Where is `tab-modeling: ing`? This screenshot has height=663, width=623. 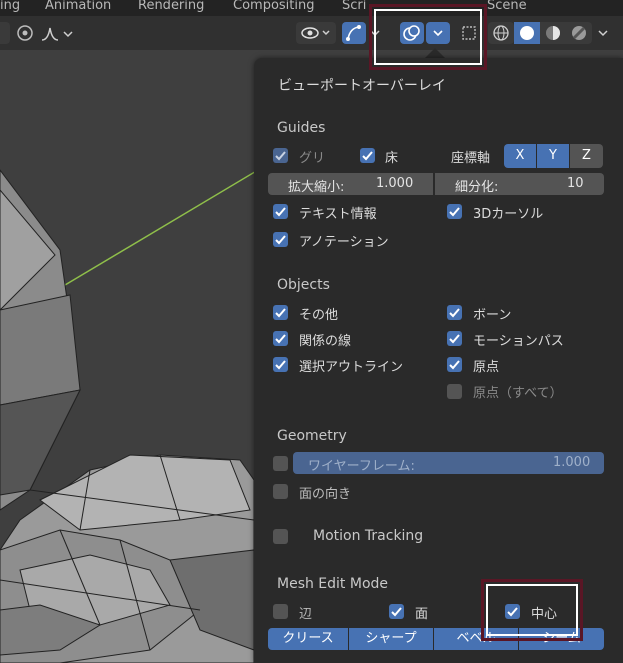 tab-modeling: ing is located at coordinates (10, 7).